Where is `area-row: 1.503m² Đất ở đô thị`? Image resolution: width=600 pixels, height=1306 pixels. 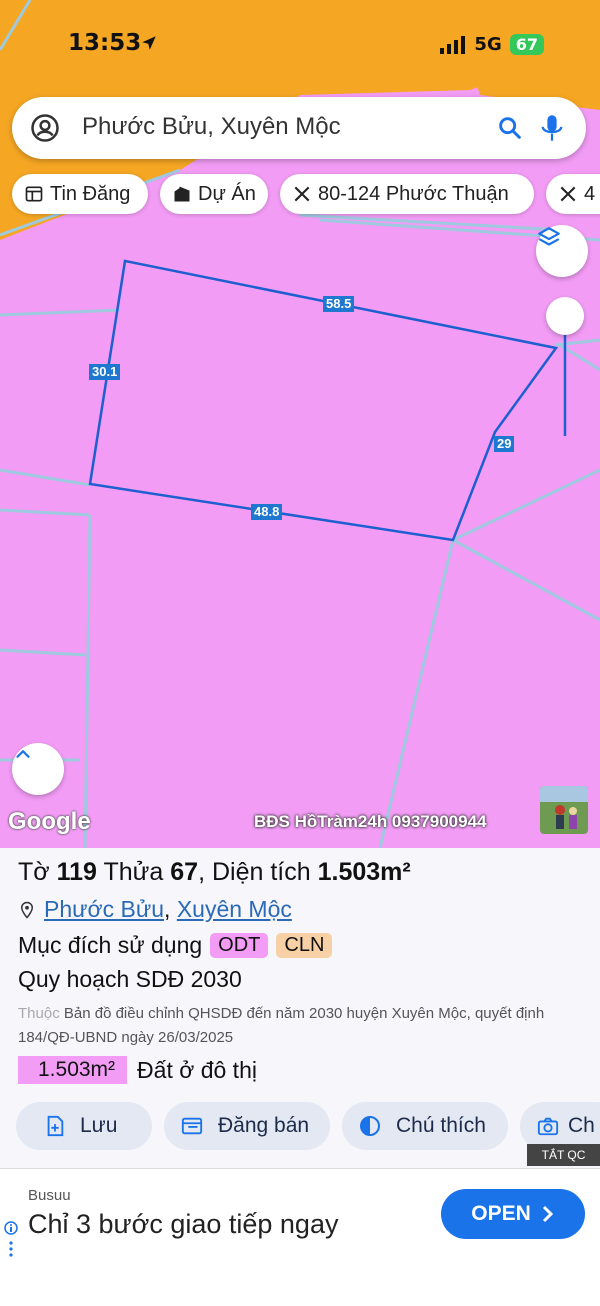
area-row: 1.503m² Đất ở đô thị is located at coordinates (137, 1070).